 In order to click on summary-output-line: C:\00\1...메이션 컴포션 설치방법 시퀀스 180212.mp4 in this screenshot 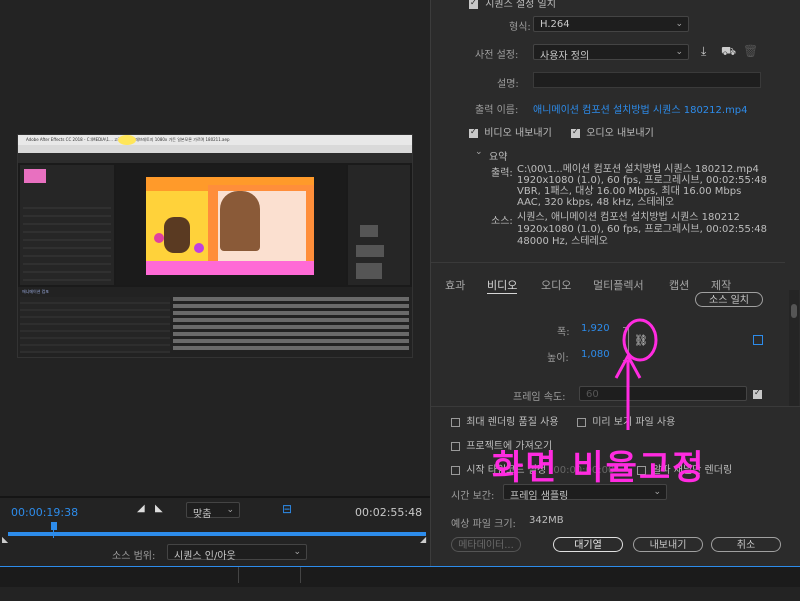, I will do `click(638, 169)`.